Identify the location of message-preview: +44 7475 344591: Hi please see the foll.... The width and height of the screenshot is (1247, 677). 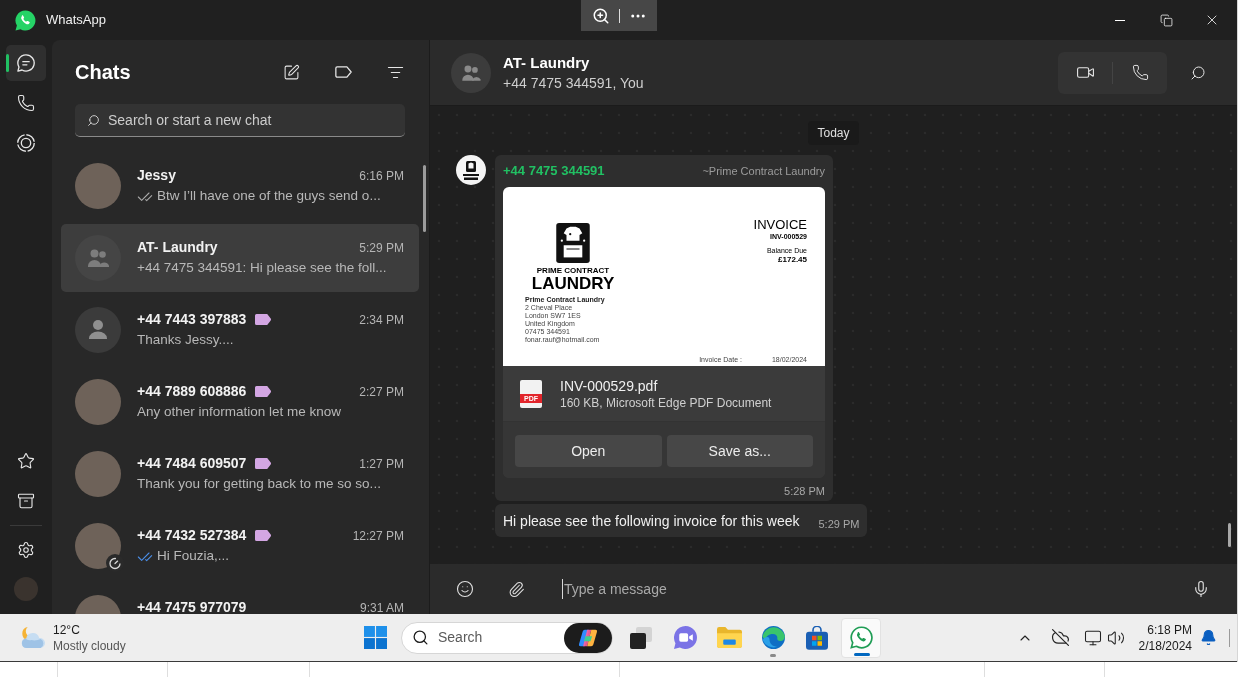
(262, 268).